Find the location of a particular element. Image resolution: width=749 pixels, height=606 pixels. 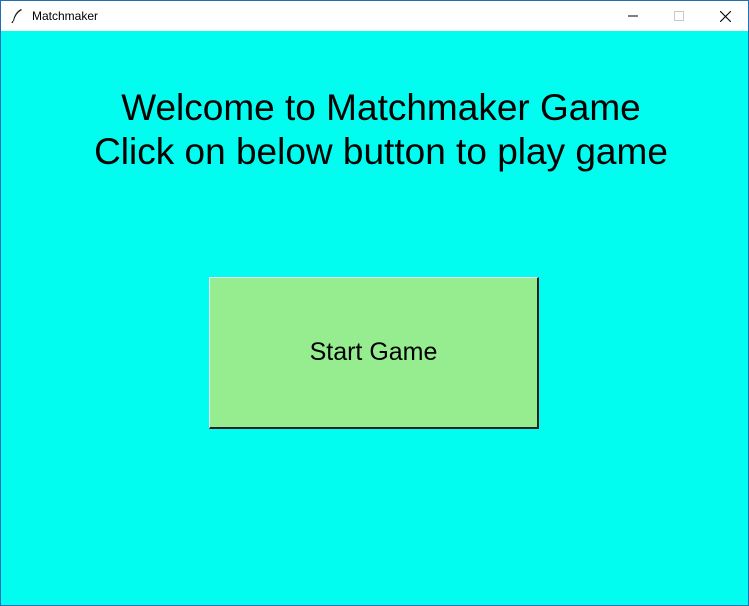

start-game-label: Start Game is located at coordinates (373, 352).